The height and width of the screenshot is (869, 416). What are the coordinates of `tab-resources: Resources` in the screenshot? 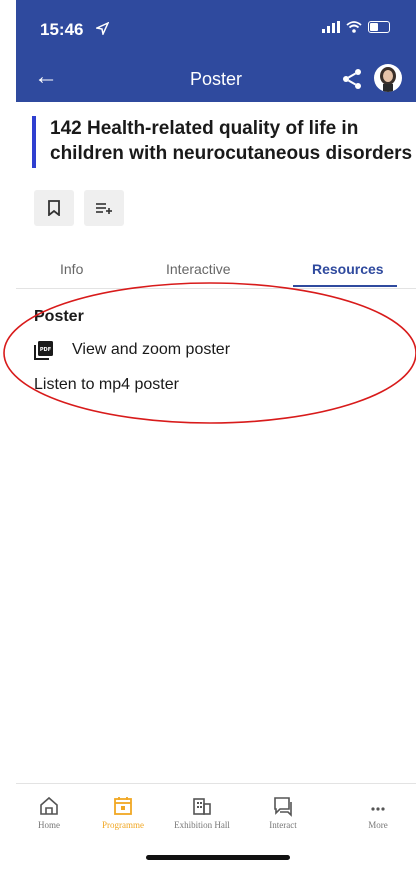 It's located at (348, 269).